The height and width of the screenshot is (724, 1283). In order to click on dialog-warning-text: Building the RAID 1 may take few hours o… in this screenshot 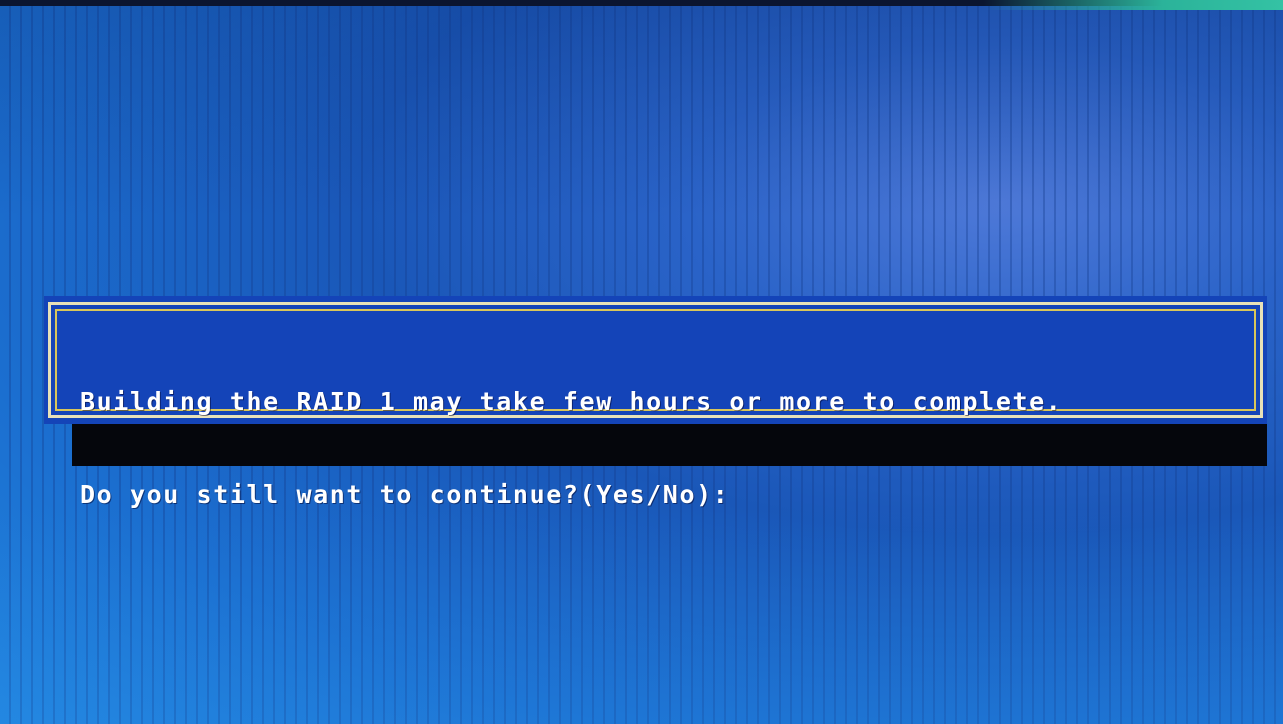, I will do `click(571, 401)`.